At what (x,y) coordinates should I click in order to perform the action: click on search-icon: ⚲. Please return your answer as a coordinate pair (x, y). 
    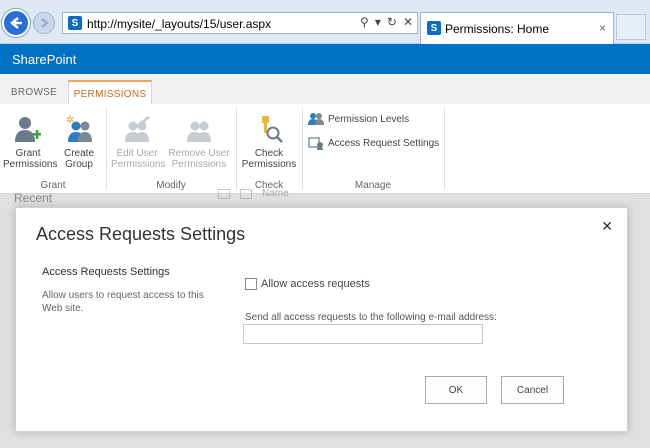
    Looking at the image, I should click on (364, 22).